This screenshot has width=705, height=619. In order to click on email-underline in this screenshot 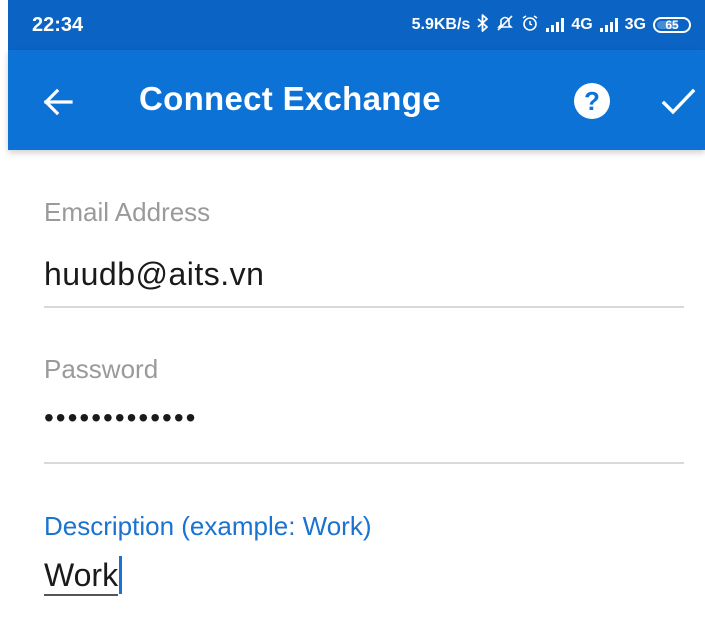, I will do `click(364, 307)`.